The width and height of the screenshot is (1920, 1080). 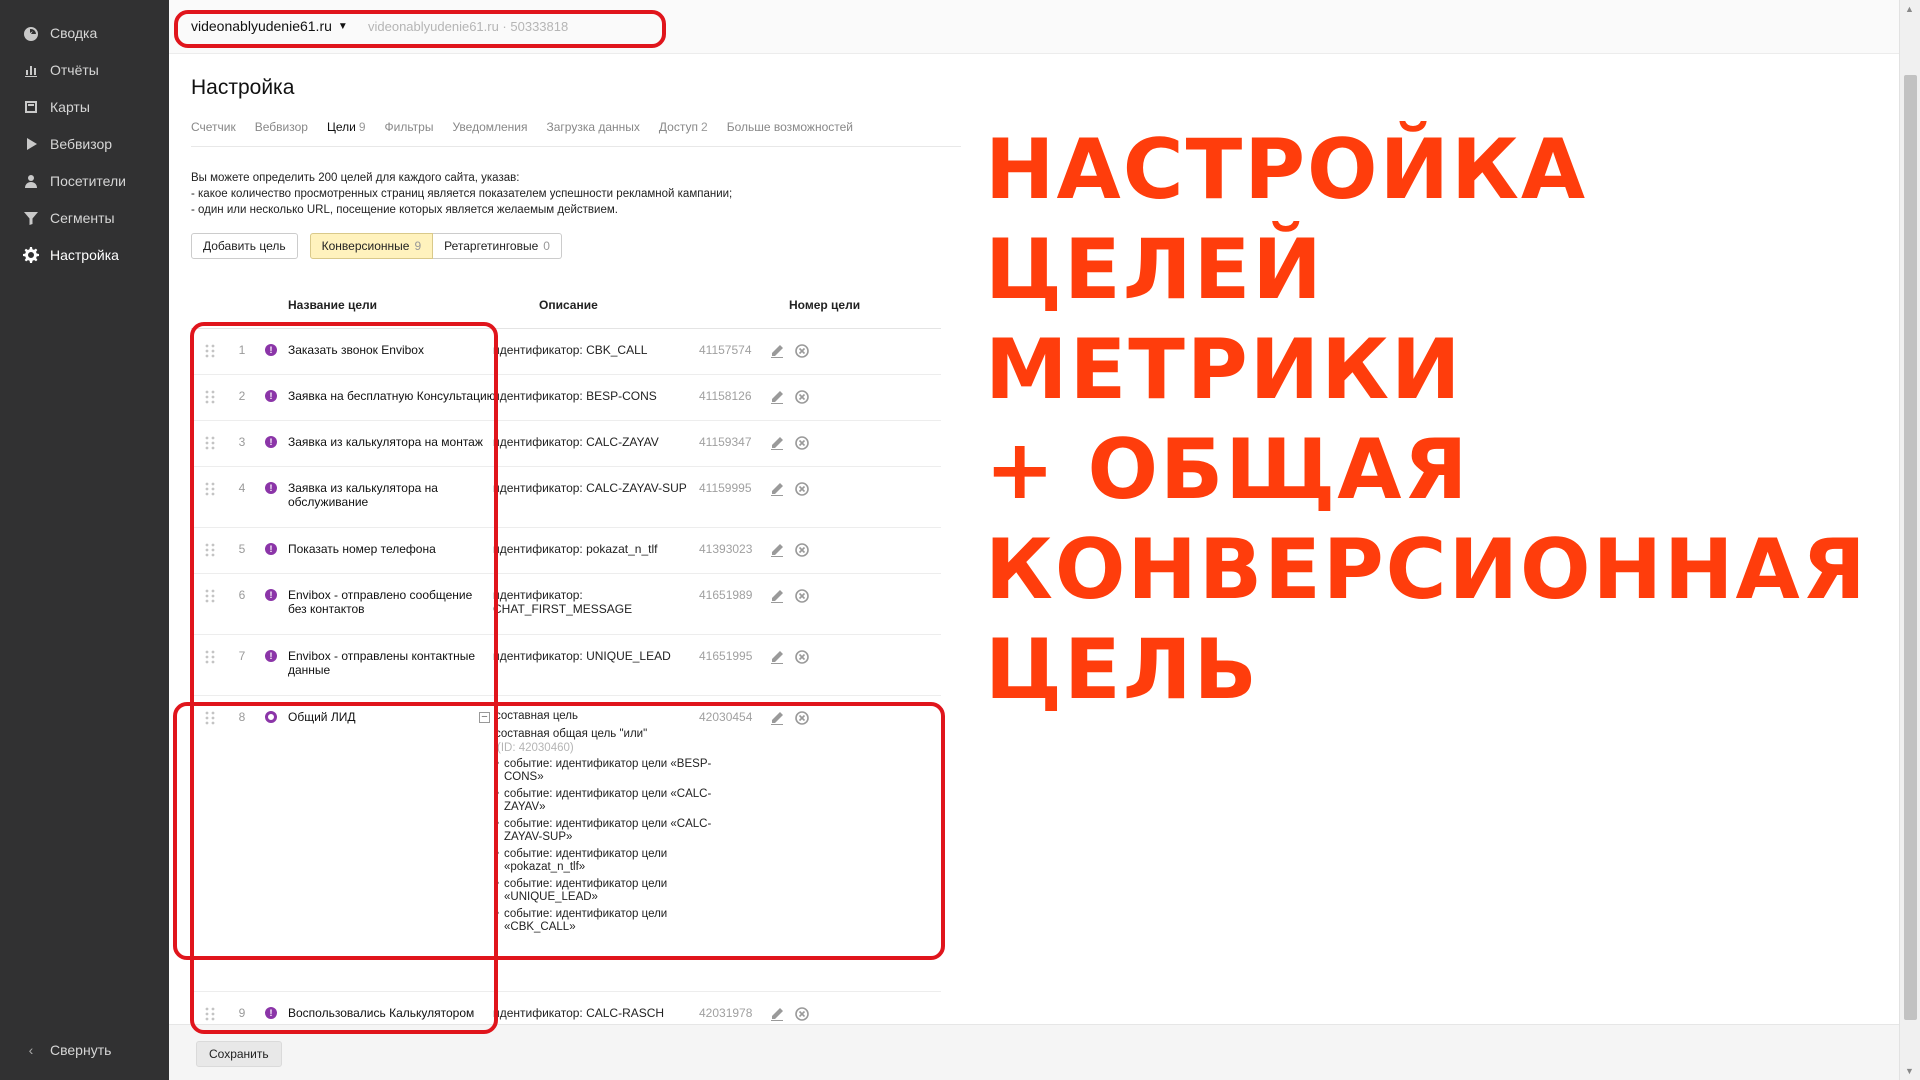 What do you see at coordinates (678, 127) in the screenshot?
I see `tab-label: Доступ` at bounding box center [678, 127].